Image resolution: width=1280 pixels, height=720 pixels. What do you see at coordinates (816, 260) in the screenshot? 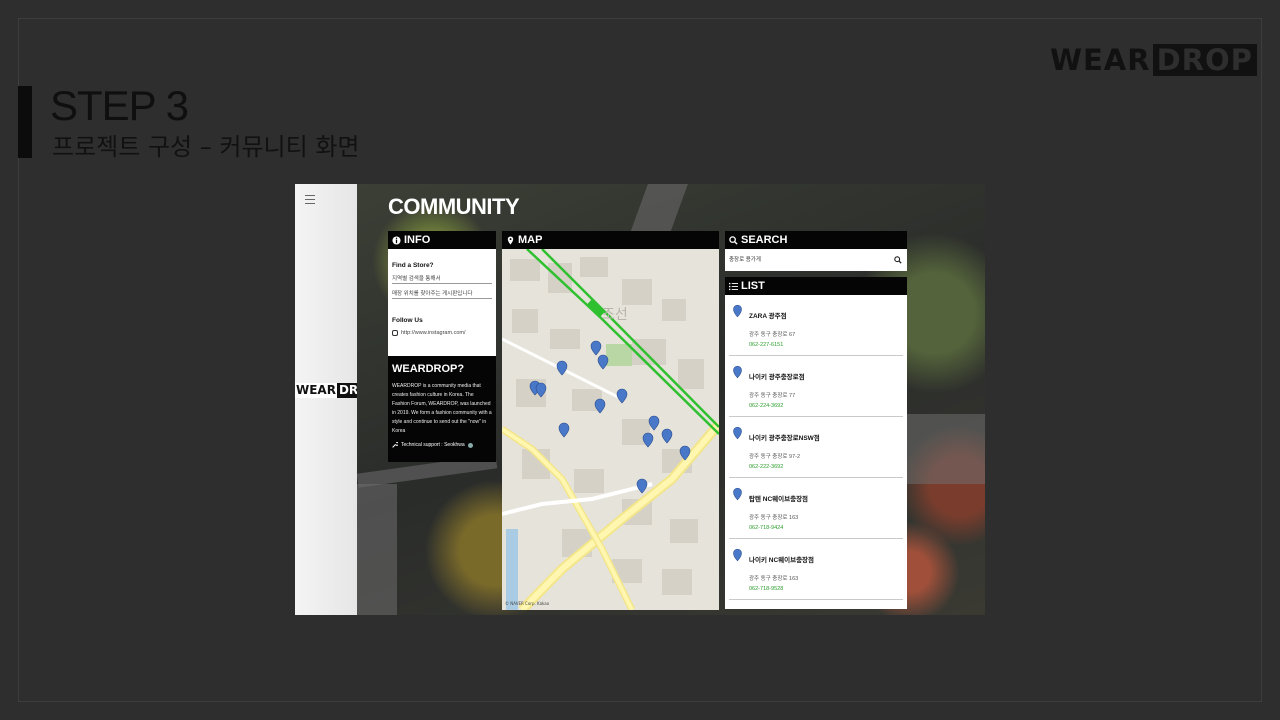
I see `search-input: 충장로 용가게` at bounding box center [816, 260].